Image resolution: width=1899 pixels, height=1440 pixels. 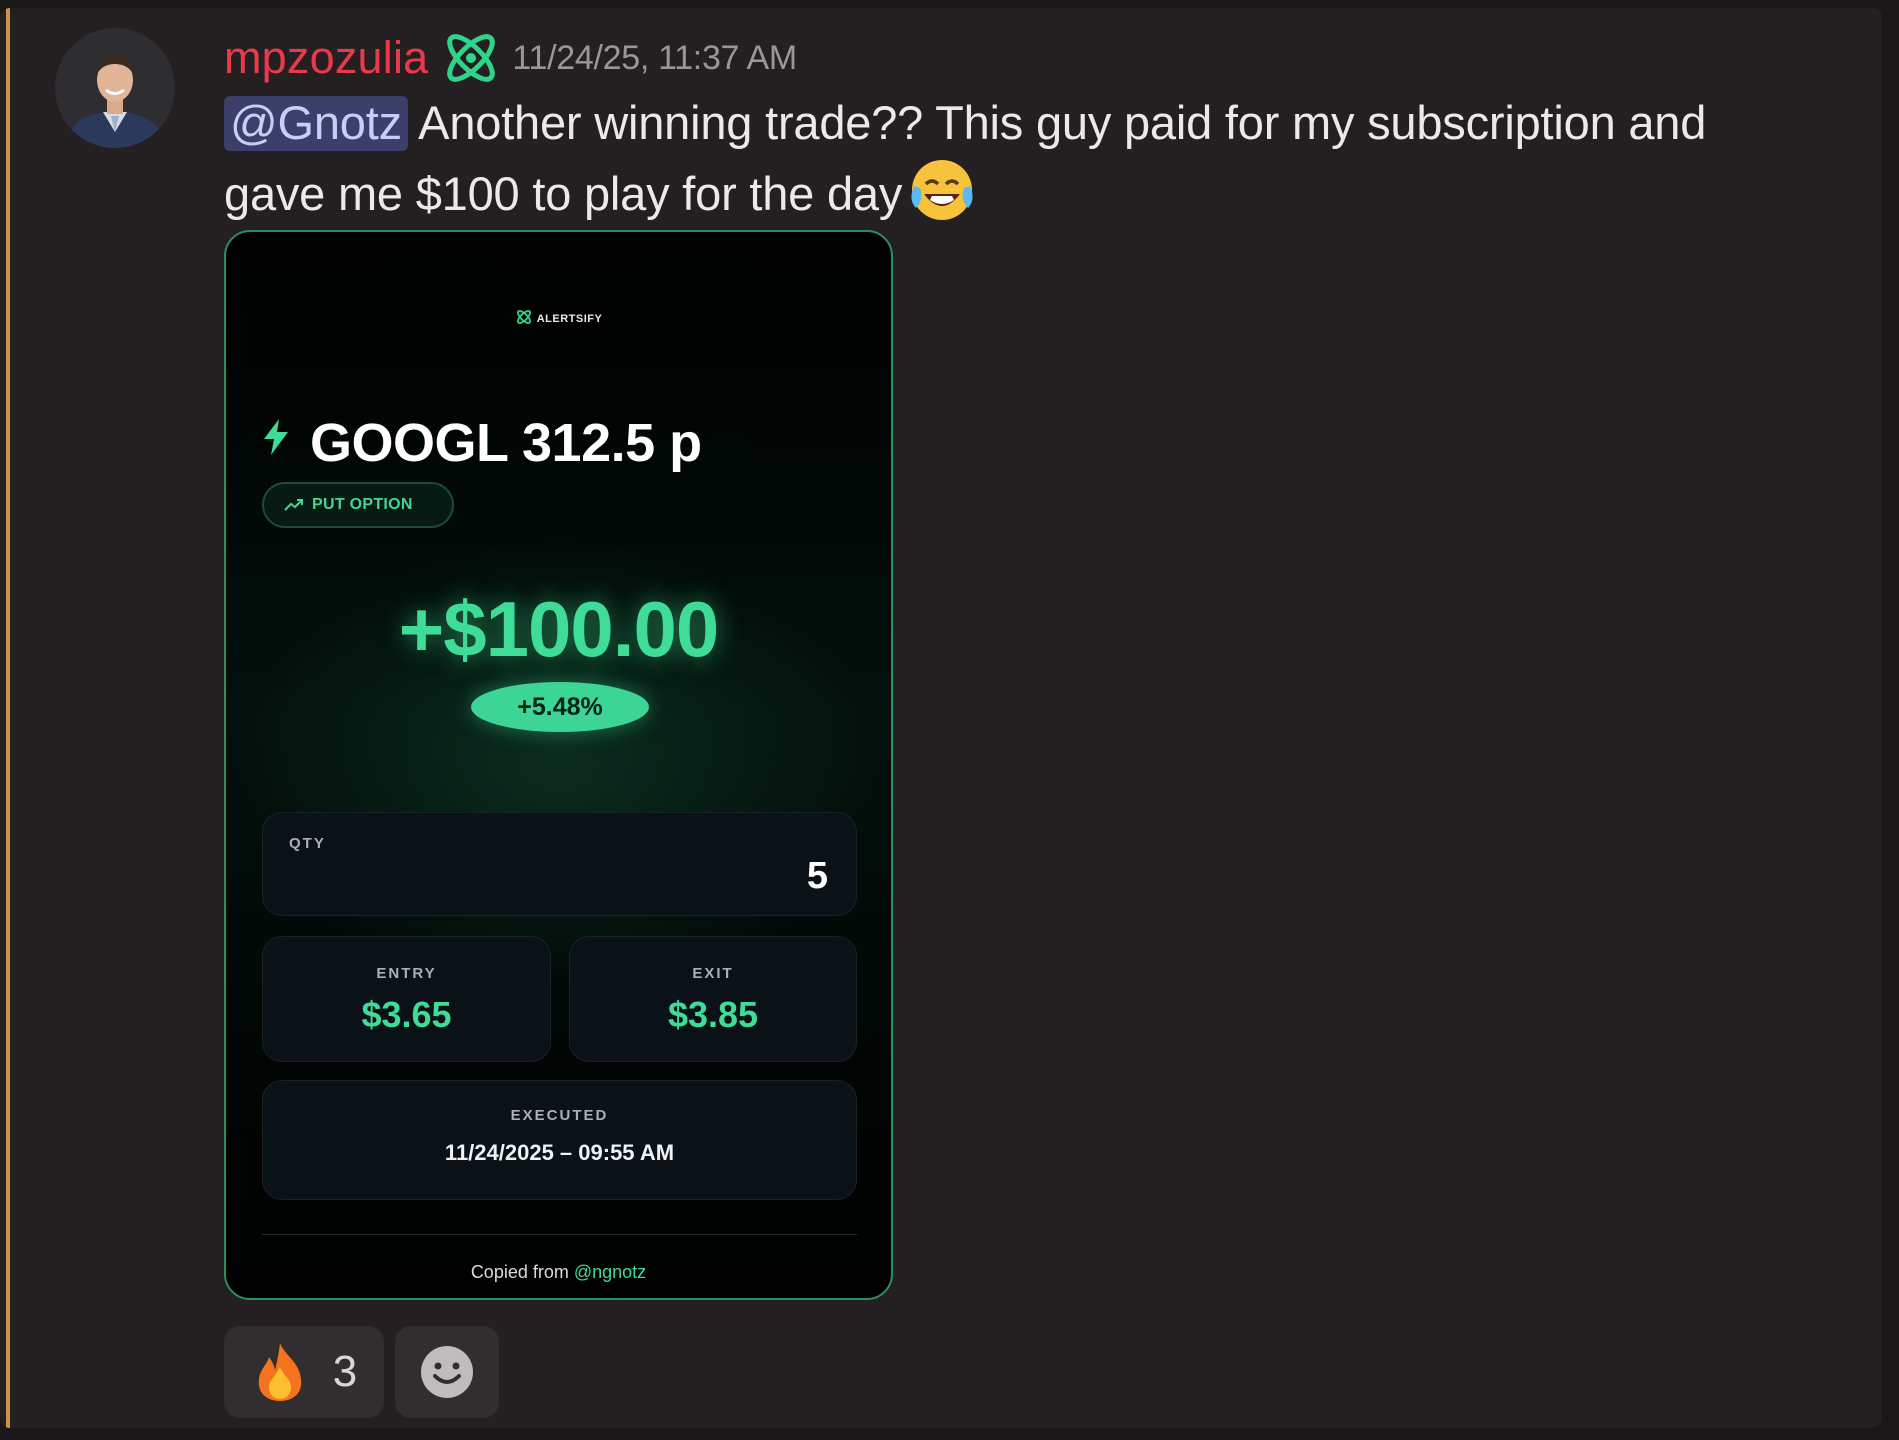 I want to click on highlight-accent-bar, so click(x=8, y=718).